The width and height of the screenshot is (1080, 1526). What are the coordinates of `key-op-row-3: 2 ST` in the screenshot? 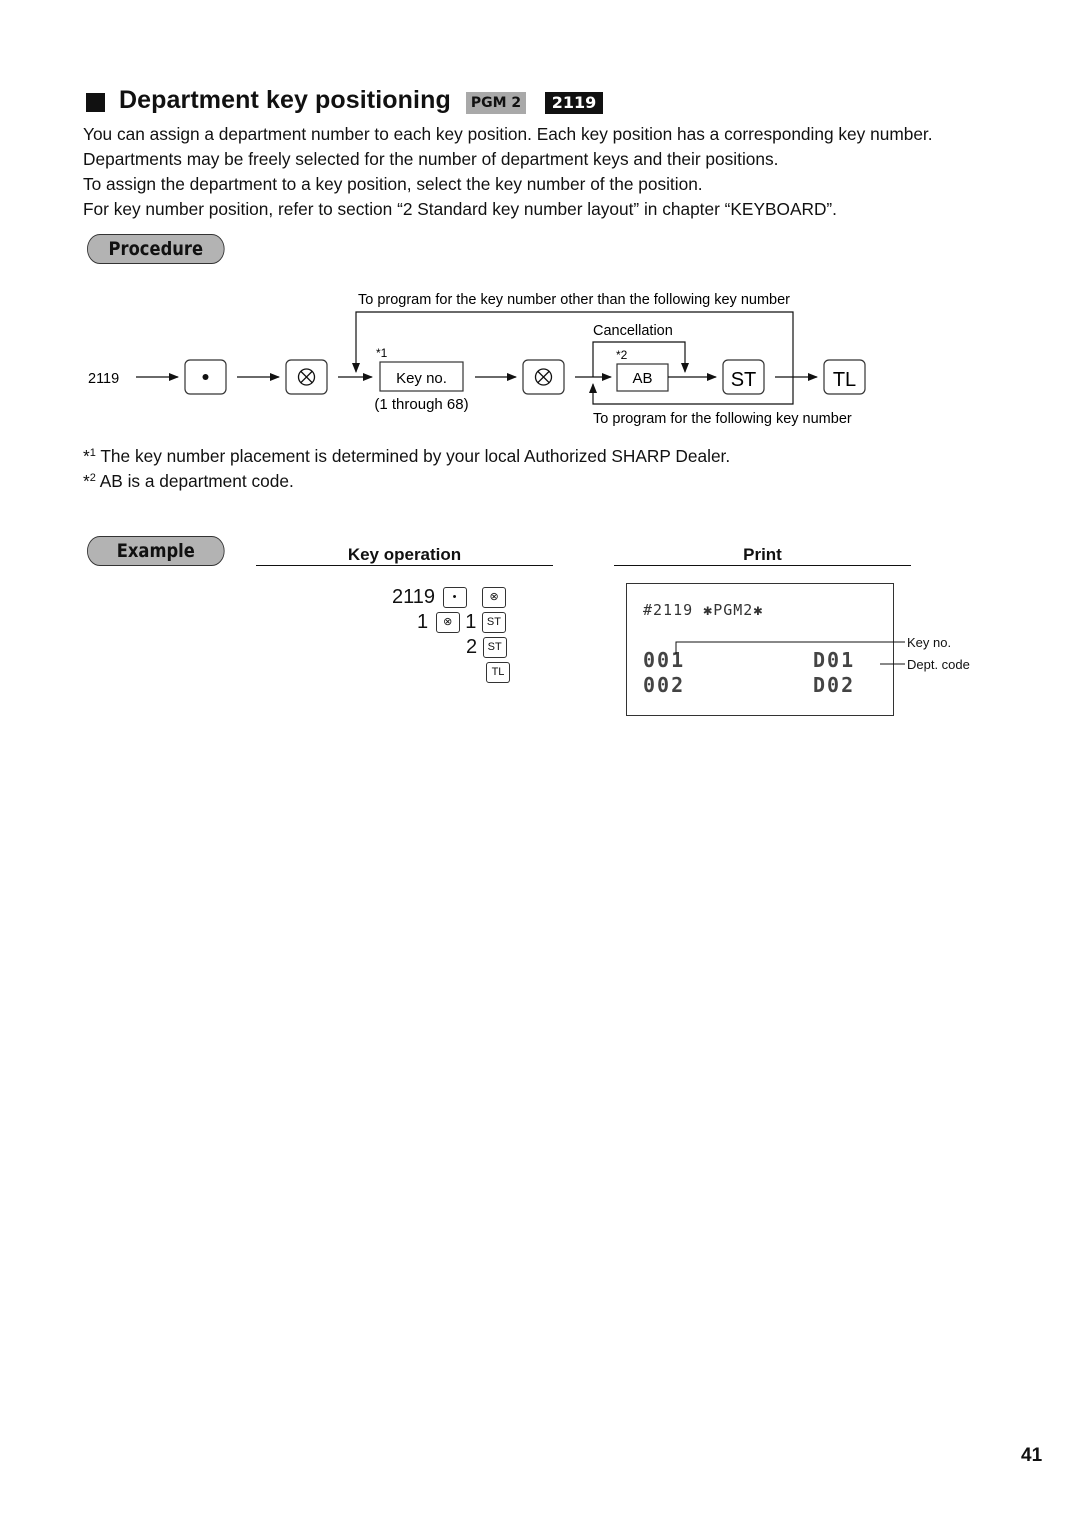 It's located at (486, 647).